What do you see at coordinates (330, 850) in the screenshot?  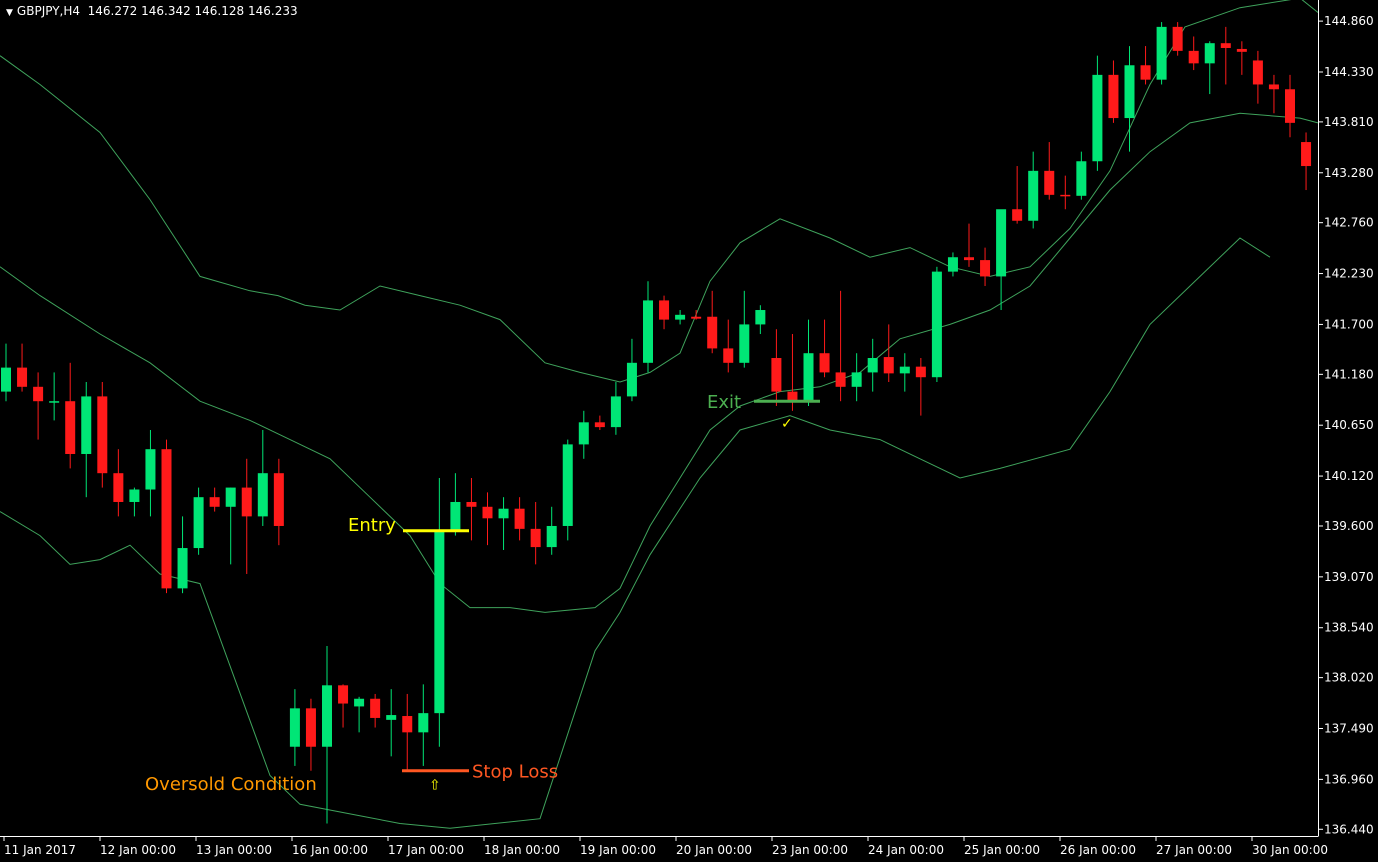 I see `x-tick-label: 16 Jan 00:00` at bounding box center [330, 850].